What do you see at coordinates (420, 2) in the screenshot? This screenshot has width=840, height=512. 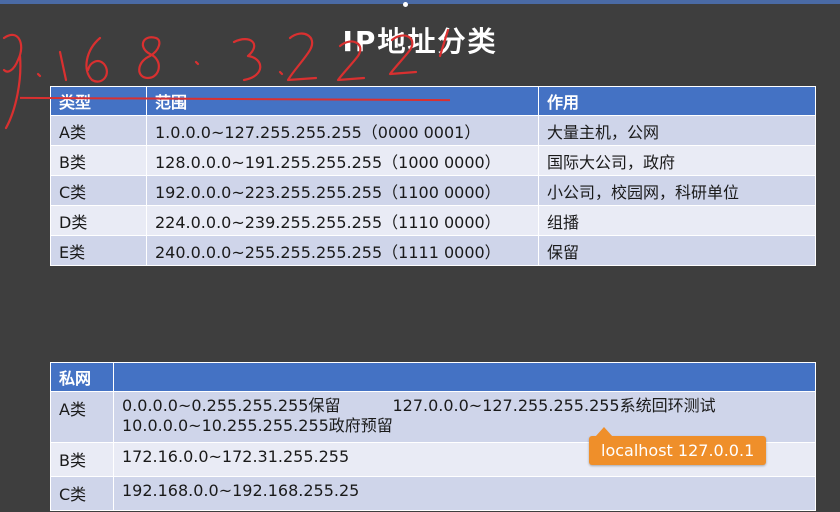 I see `top-progress-bar` at bounding box center [420, 2].